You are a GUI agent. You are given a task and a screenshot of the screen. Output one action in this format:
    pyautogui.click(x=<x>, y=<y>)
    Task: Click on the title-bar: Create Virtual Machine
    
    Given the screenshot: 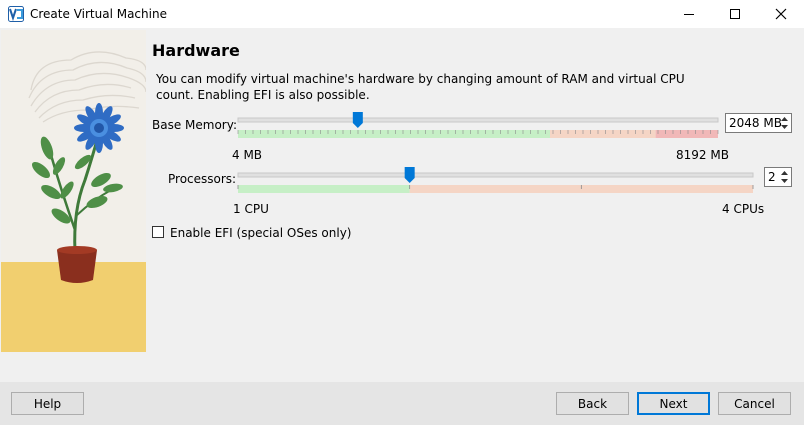 What is the action you would take?
    pyautogui.click(x=402, y=14)
    